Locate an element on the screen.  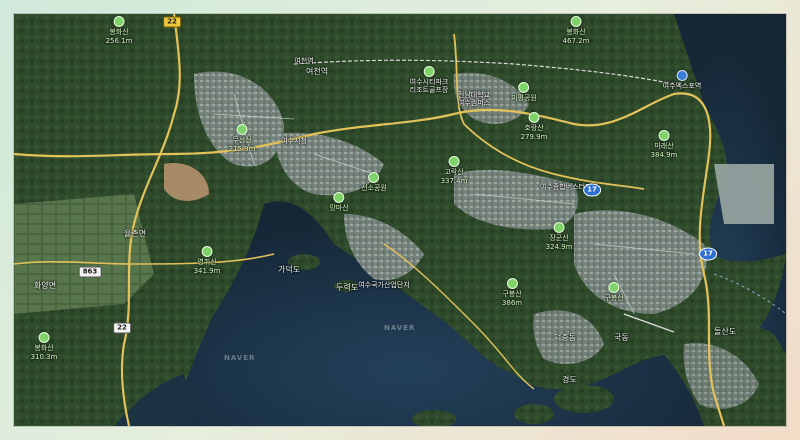
poi-name: 여수시티파크 리조트골프장 is located at coordinates (429, 86).